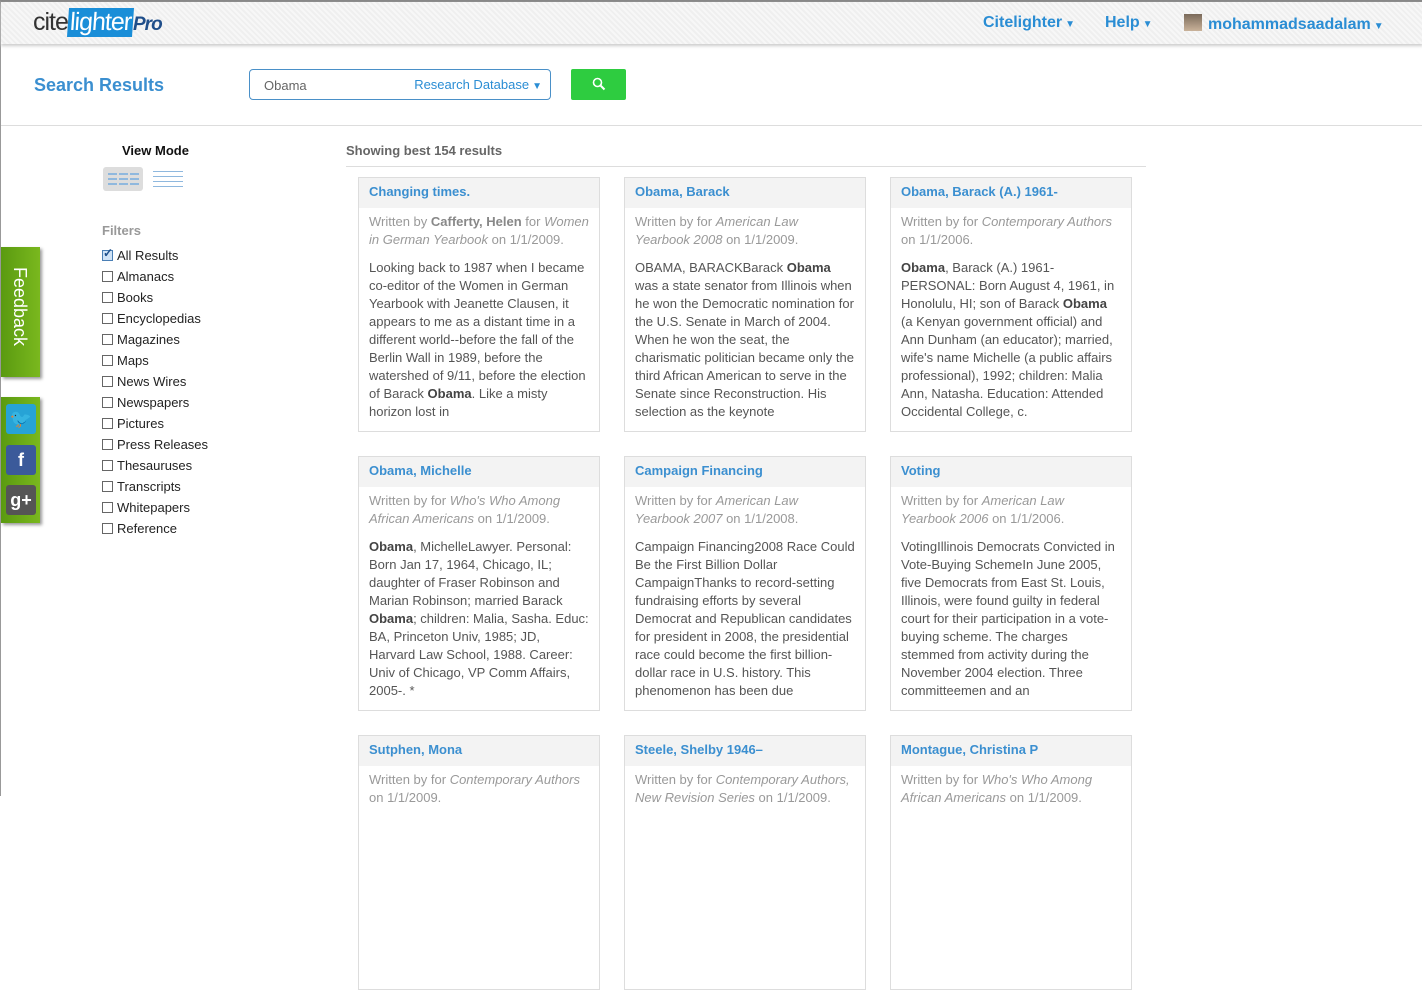  Describe the element at coordinates (99, 85) in the screenshot. I see `page-title: Search Results` at that location.